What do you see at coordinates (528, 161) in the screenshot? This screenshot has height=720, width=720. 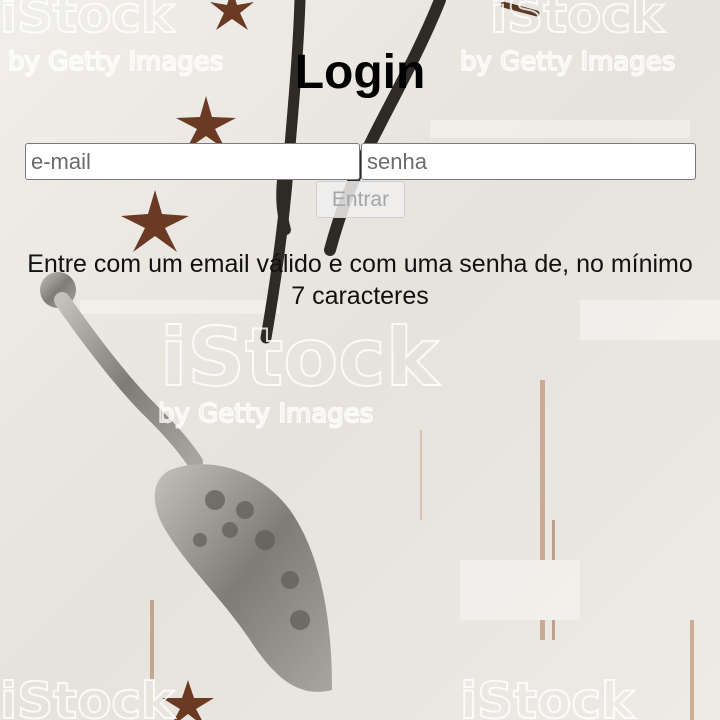 I see `password-field` at bounding box center [528, 161].